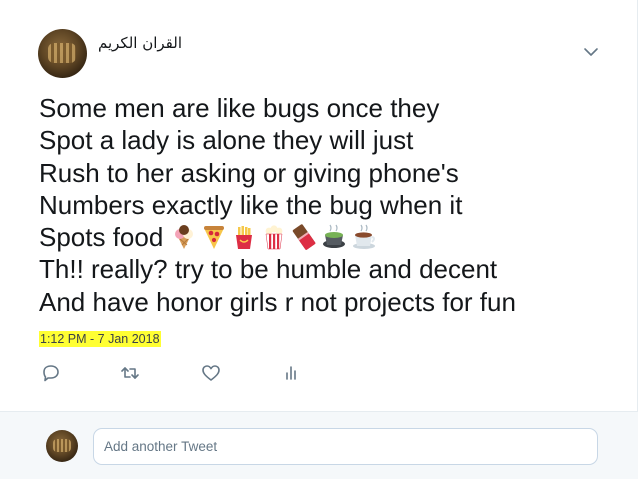  Describe the element at coordinates (333, 236) in the screenshot. I see `green-tea-icon` at that location.